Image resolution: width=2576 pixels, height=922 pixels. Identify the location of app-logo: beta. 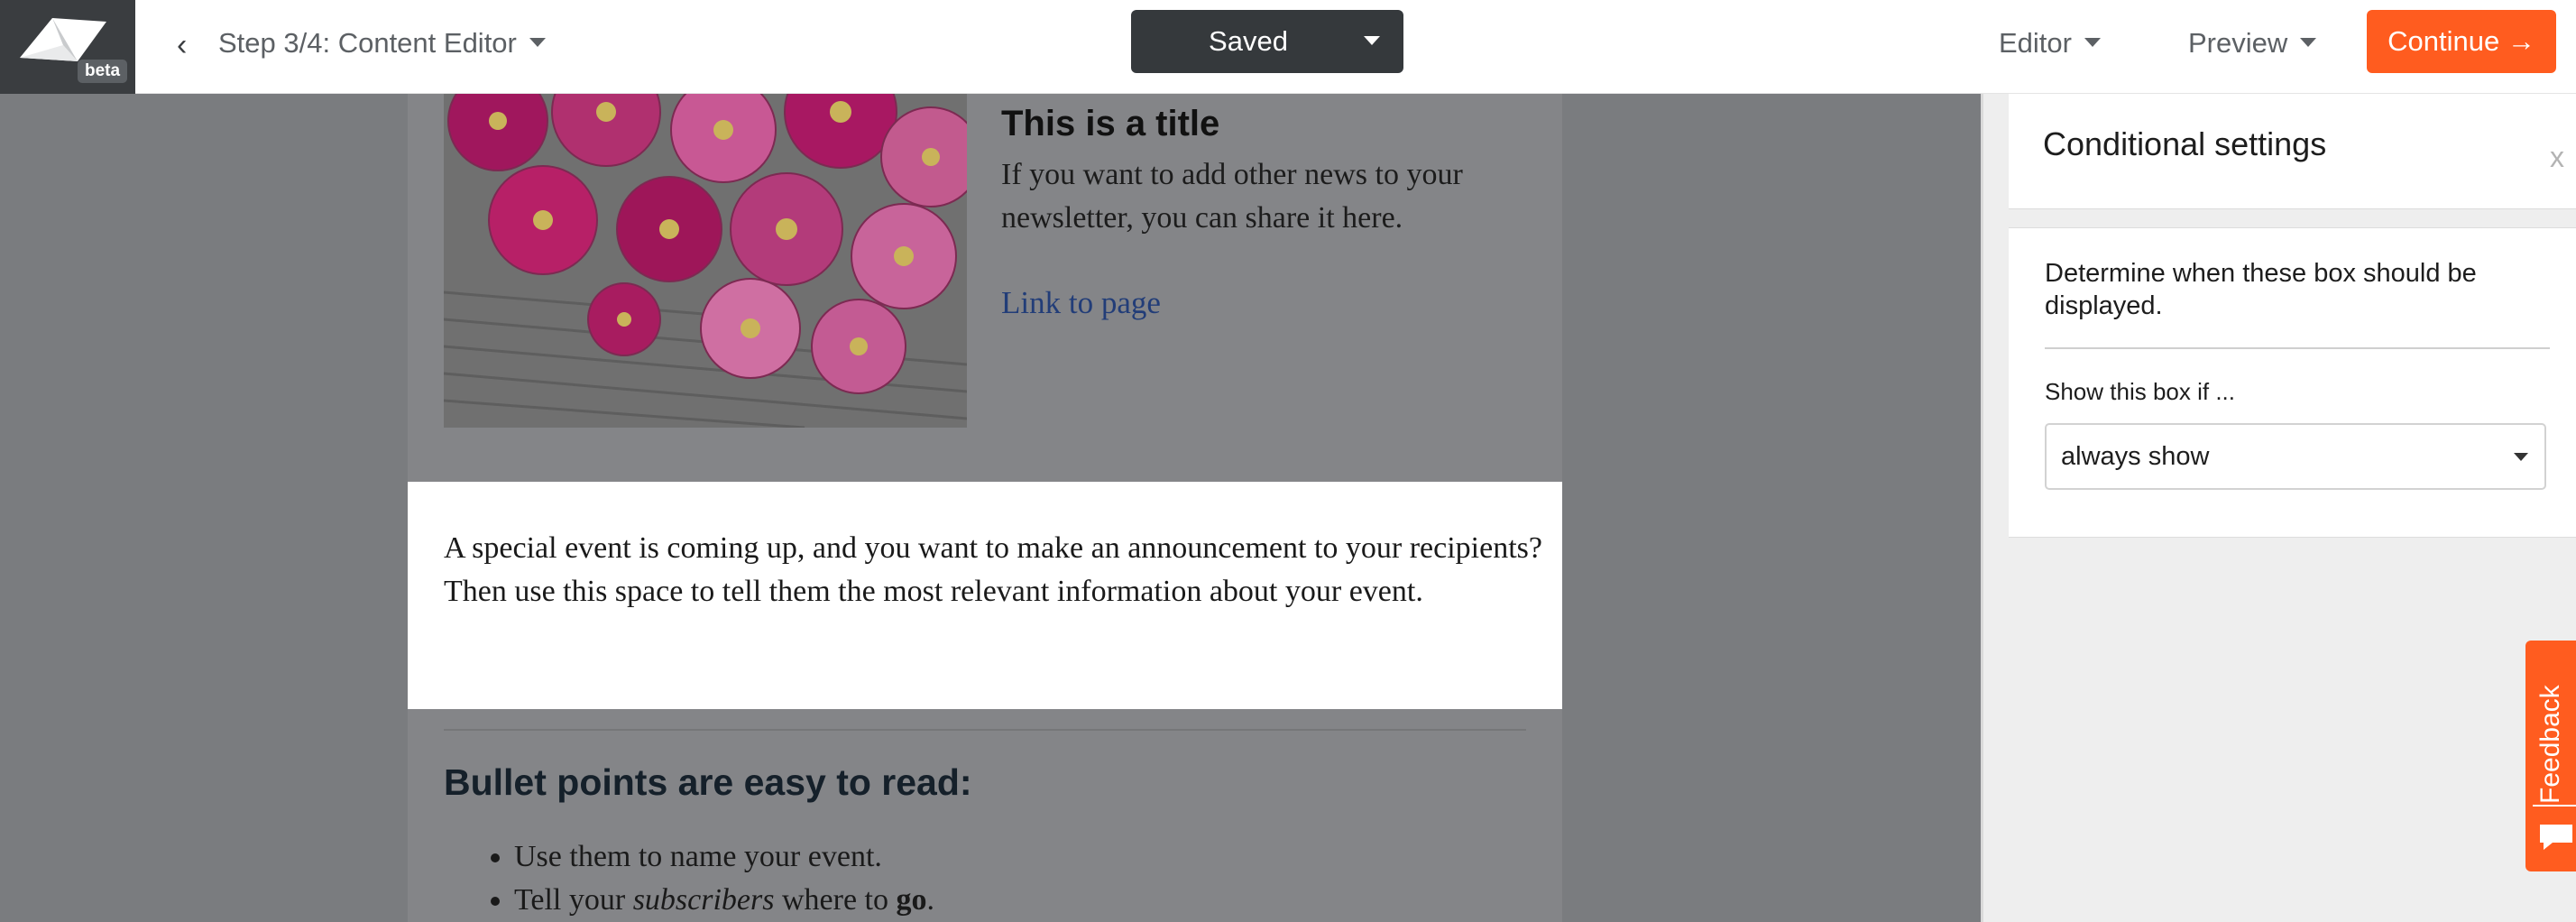
(68, 47).